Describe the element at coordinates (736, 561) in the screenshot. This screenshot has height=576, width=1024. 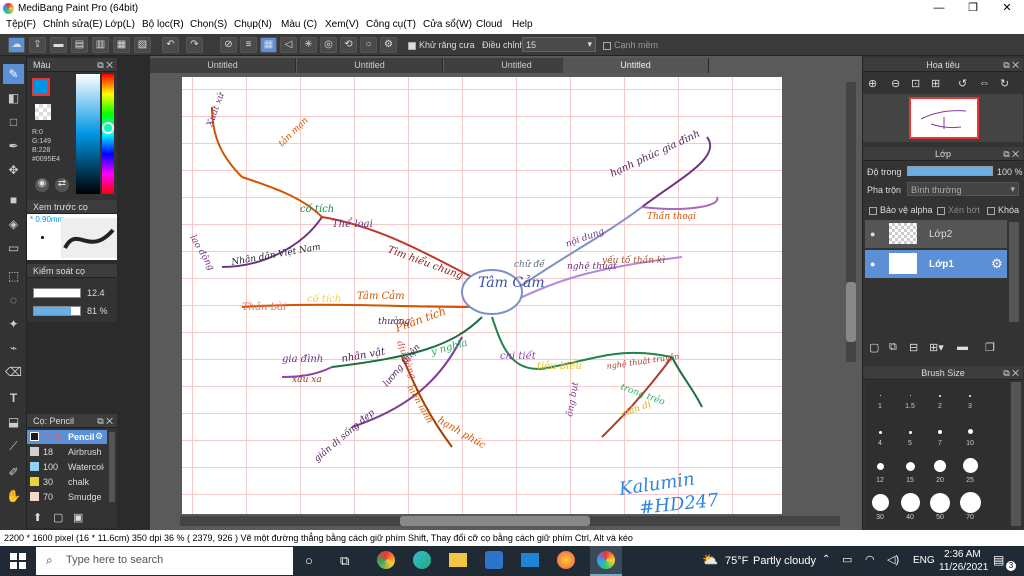
I see `weather-temp: 75°F` at that location.